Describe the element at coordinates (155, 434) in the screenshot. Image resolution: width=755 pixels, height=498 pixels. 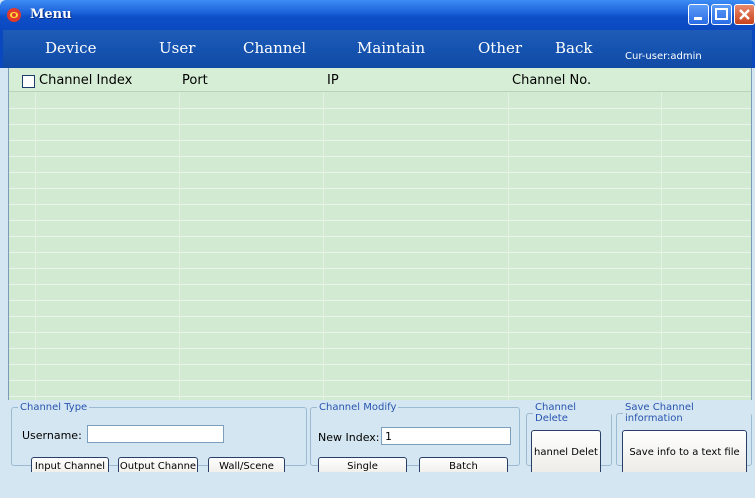
I see `username-input` at that location.